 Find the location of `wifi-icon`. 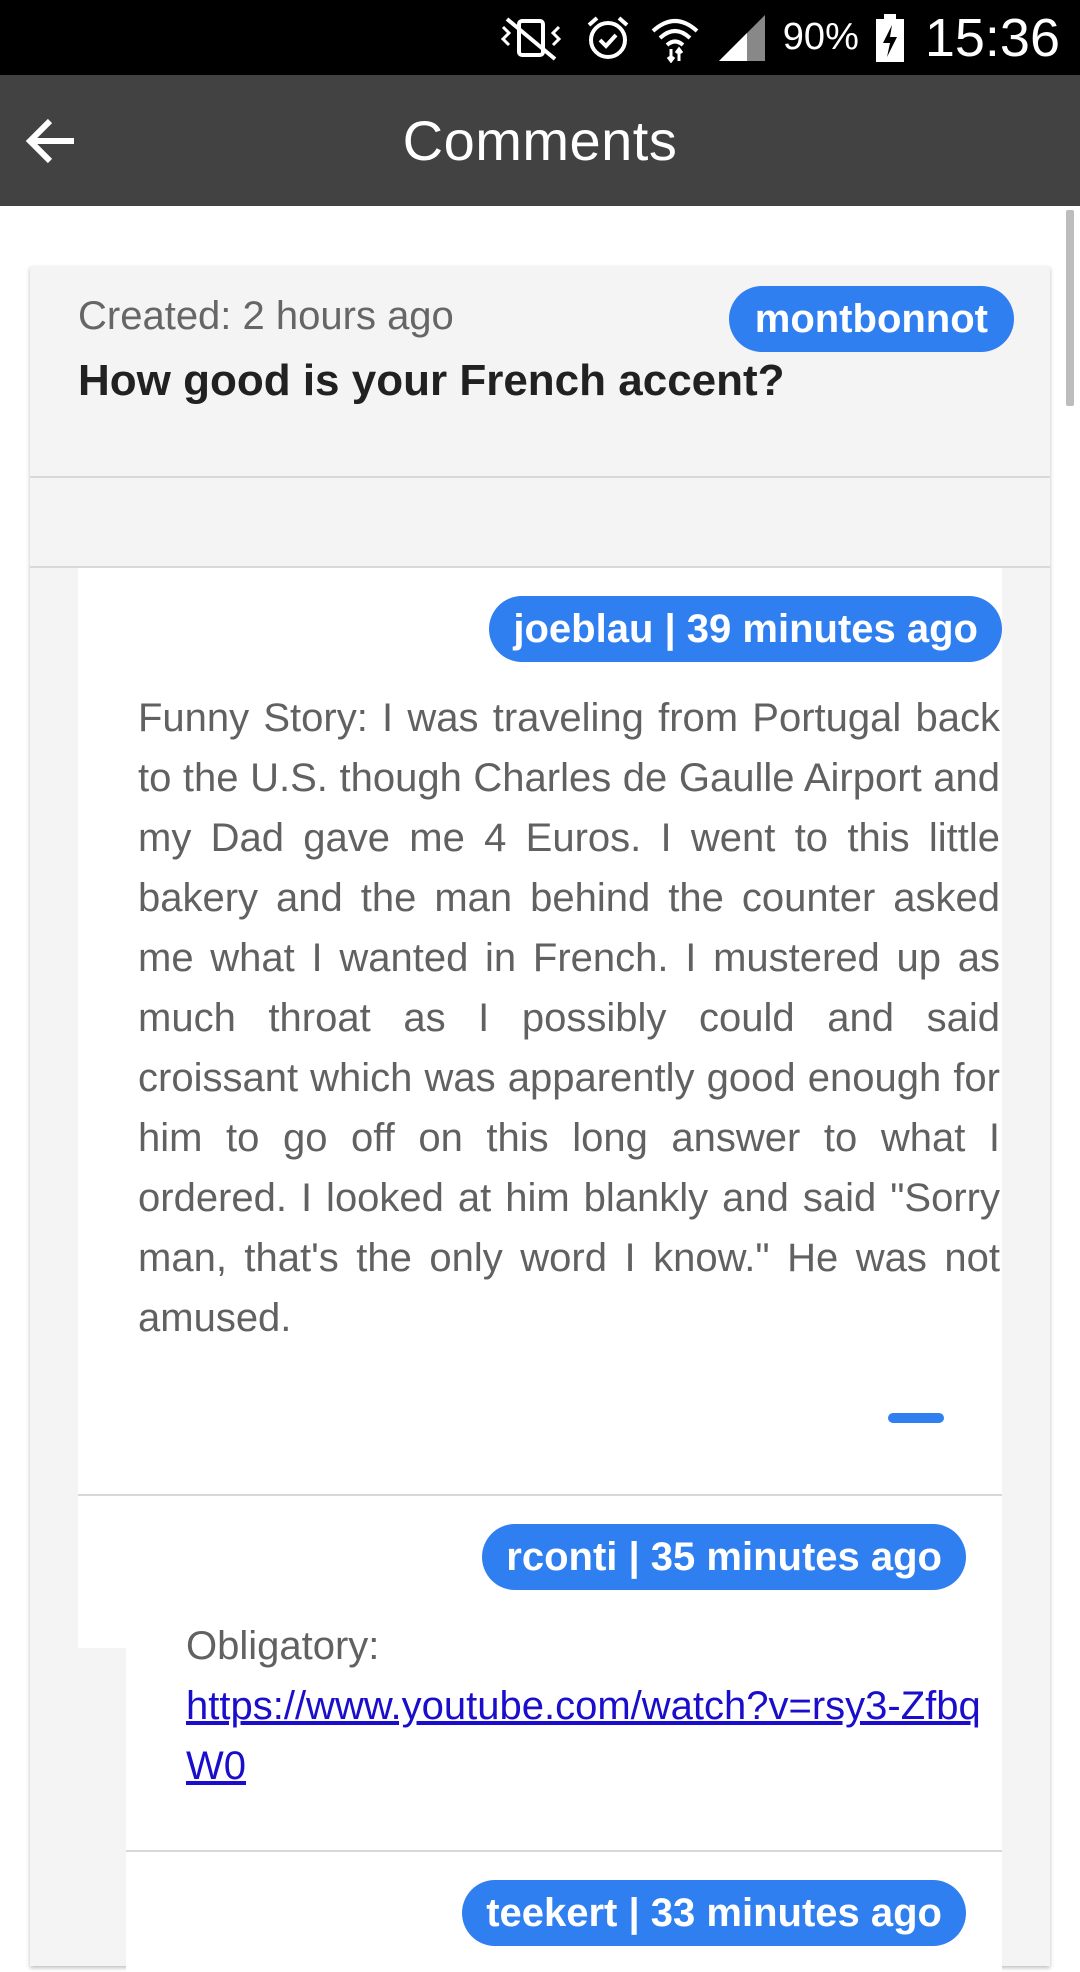

wifi-icon is located at coordinates (675, 38).